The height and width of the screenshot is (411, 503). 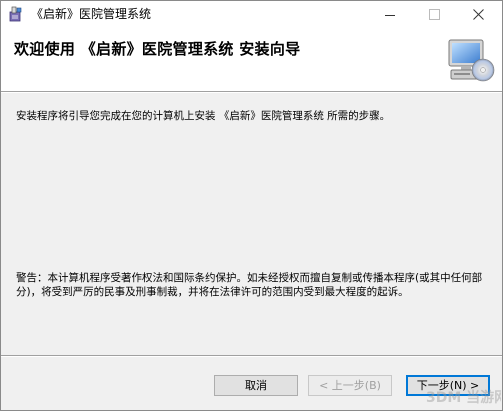 What do you see at coordinates (350, 385) in the screenshot?
I see `back-button: < 上一步(B)` at bounding box center [350, 385].